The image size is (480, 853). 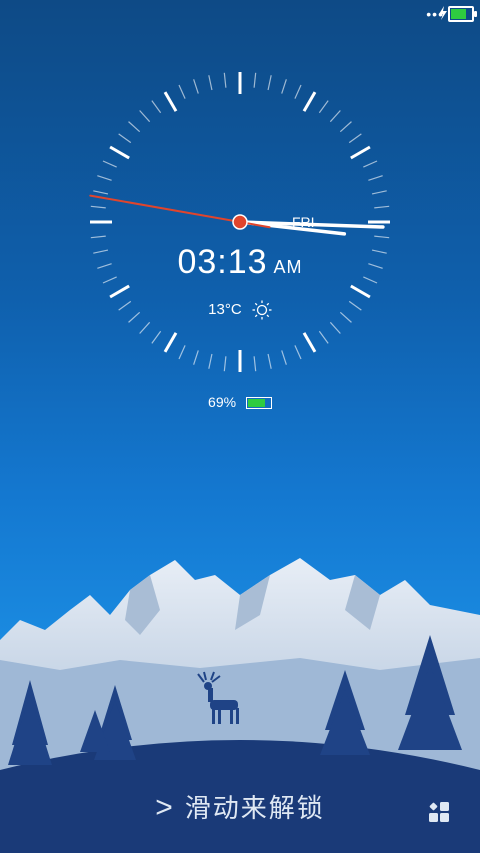 I want to click on slide-to-unlock: > 滑动来解锁, so click(x=240, y=806).